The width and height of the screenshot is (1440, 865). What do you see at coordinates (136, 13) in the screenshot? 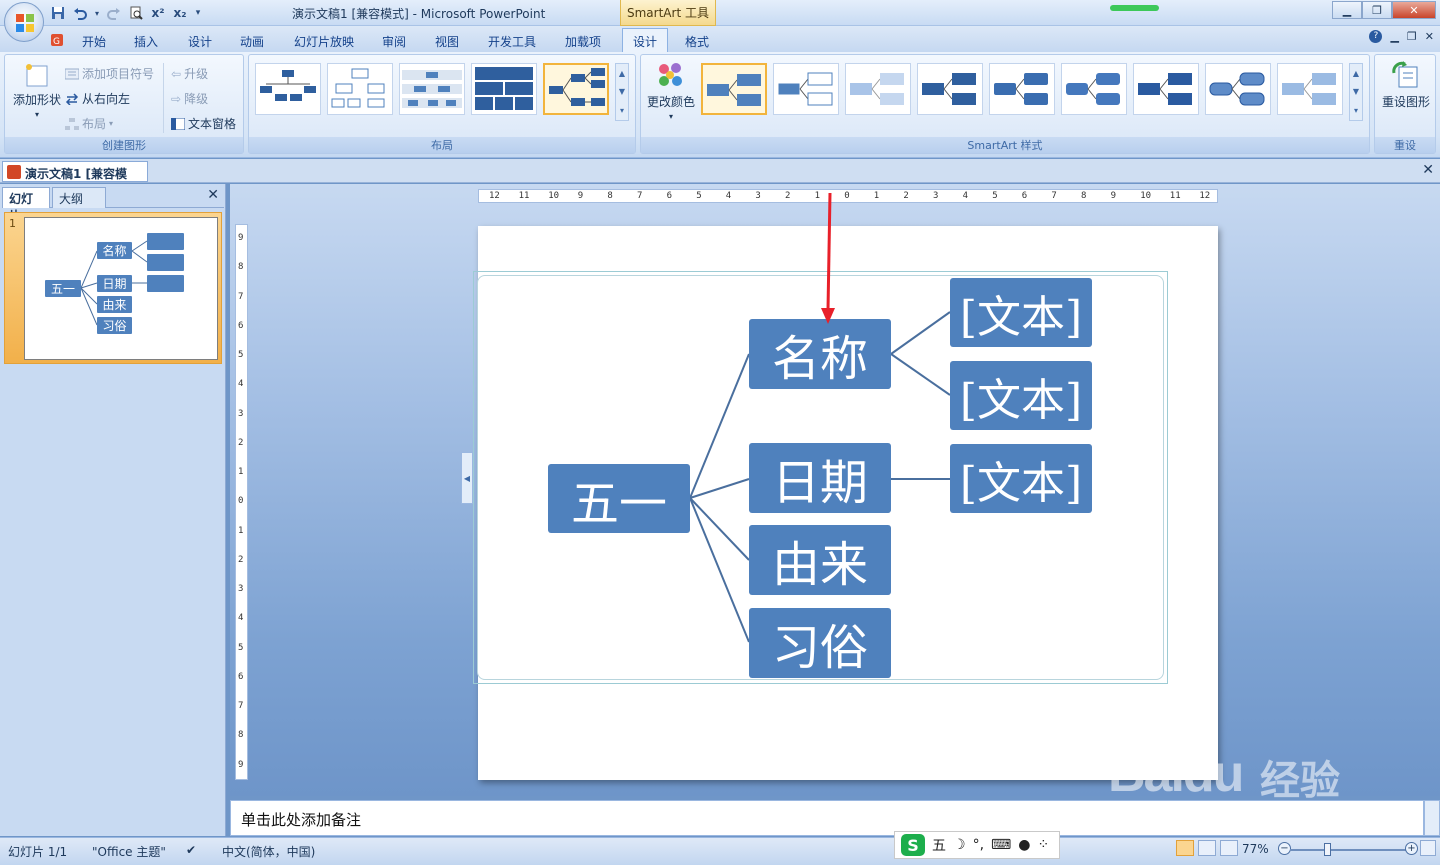
I see `print-preview-icon` at bounding box center [136, 13].